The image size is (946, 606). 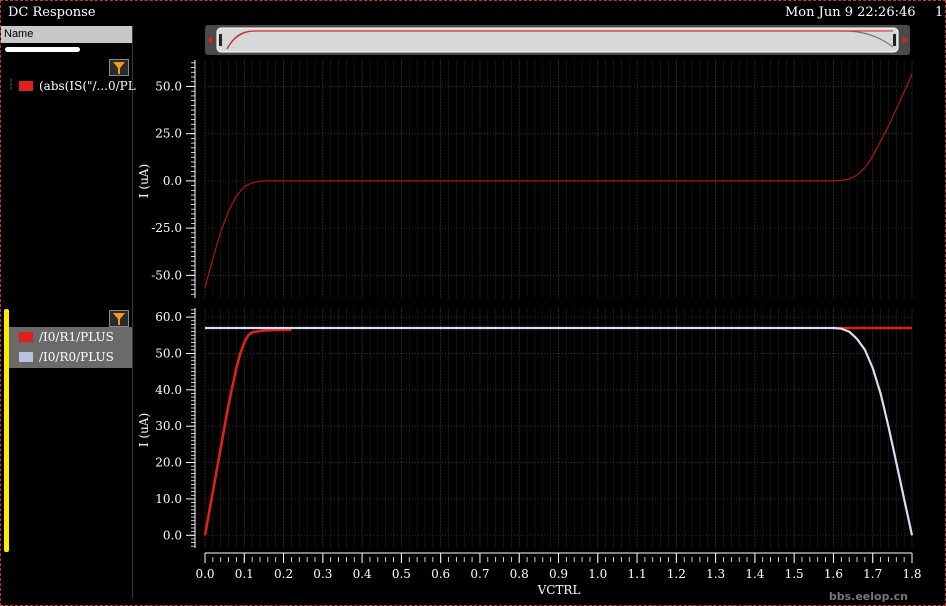 I want to click on bottom-y-axis-label: I (uA), so click(x=144, y=430).